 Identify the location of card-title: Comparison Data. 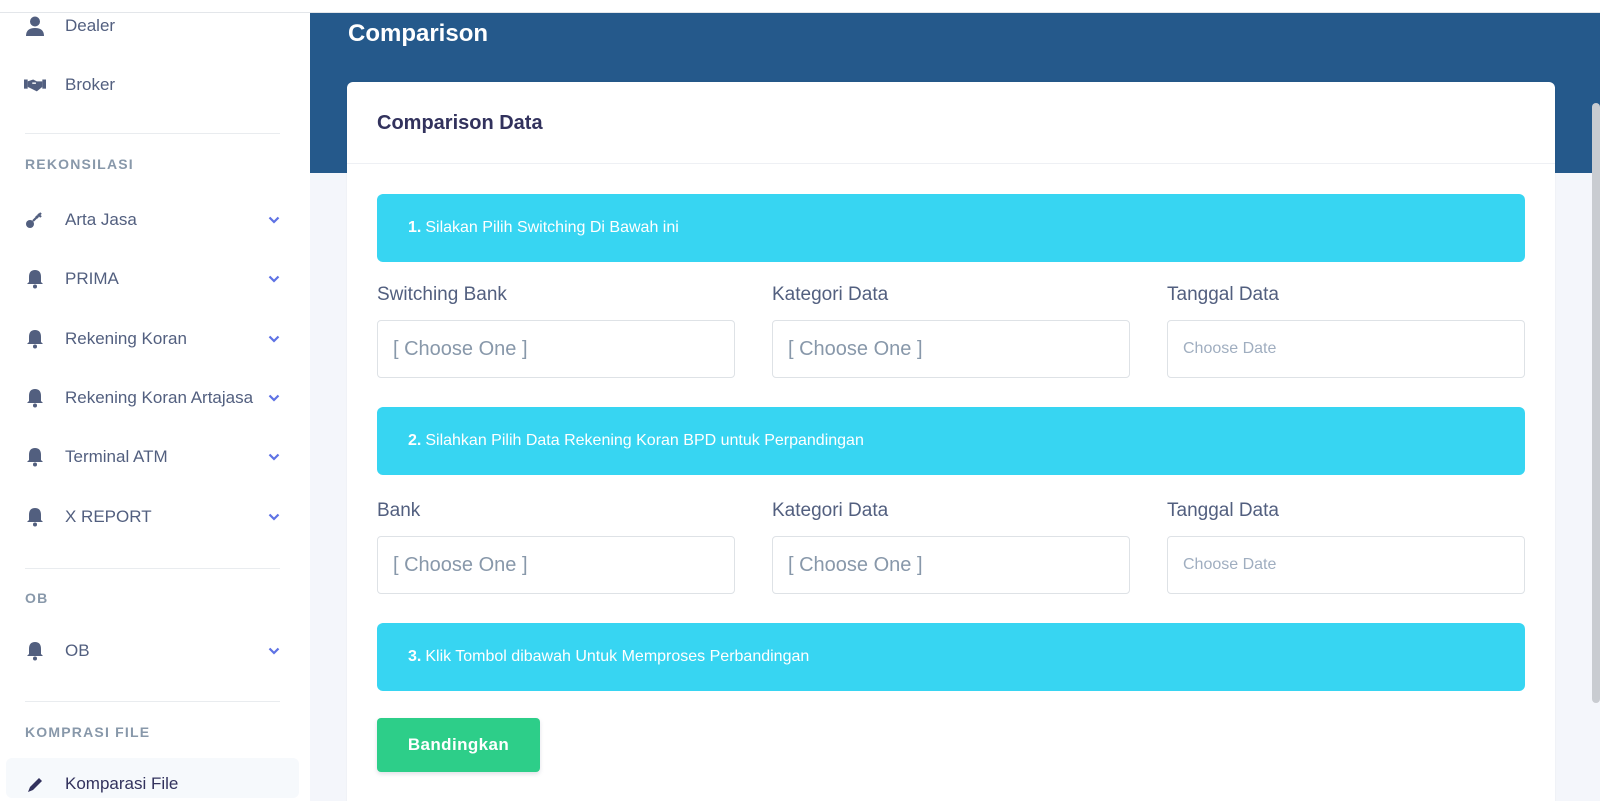
(460, 123).